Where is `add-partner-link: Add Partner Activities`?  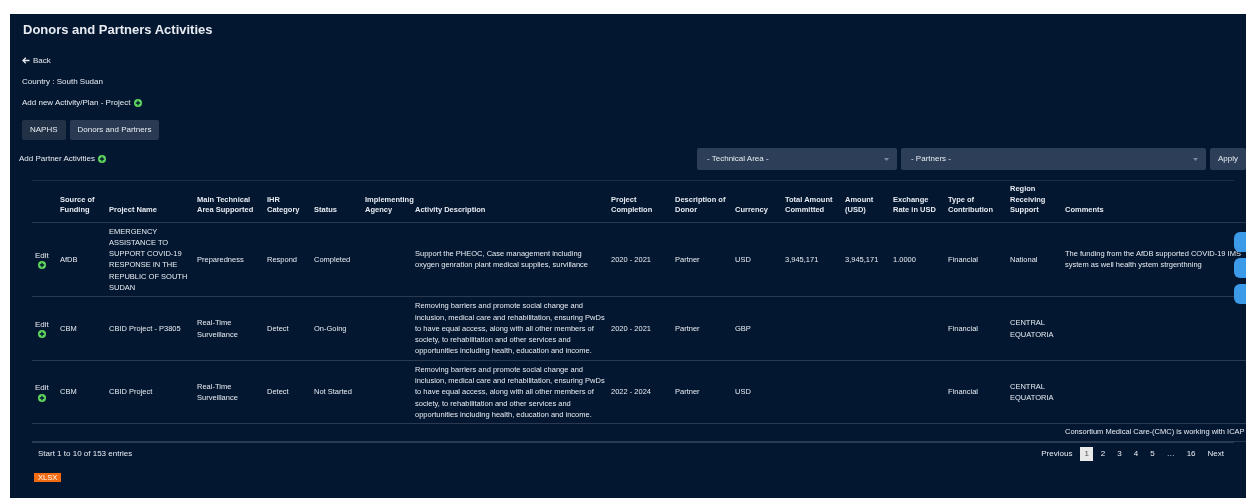
add-partner-link: Add Partner Activities is located at coordinates (63, 159).